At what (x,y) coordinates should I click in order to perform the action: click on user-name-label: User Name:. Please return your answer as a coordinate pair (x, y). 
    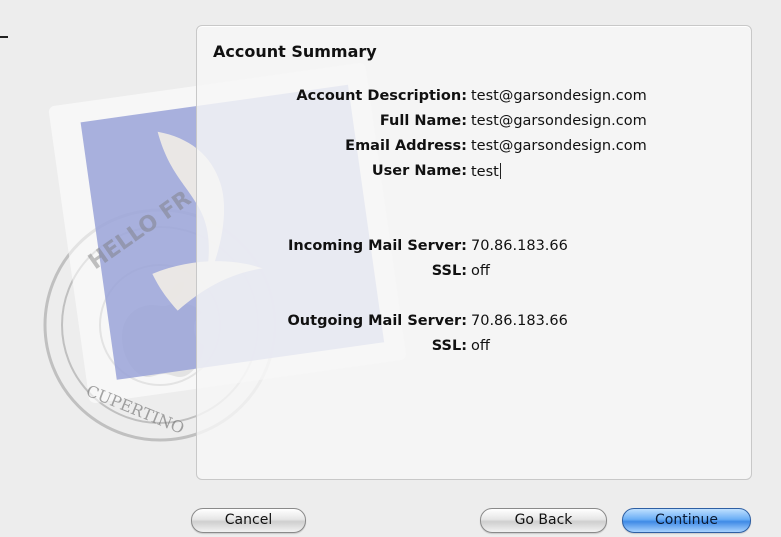
    Looking at the image, I should click on (419, 171).